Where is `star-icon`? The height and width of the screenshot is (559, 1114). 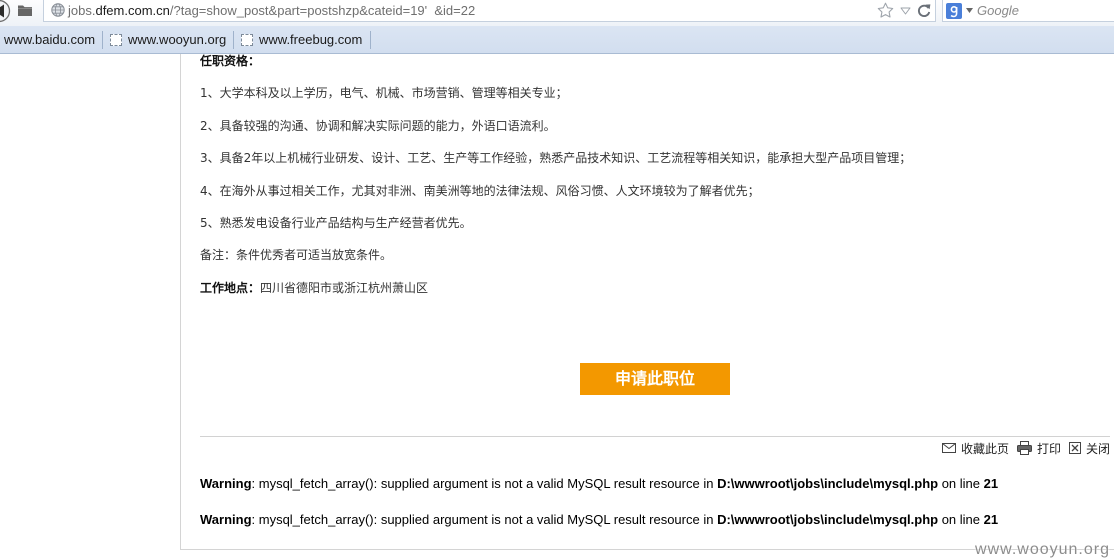
star-icon is located at coordinates (885, 10).